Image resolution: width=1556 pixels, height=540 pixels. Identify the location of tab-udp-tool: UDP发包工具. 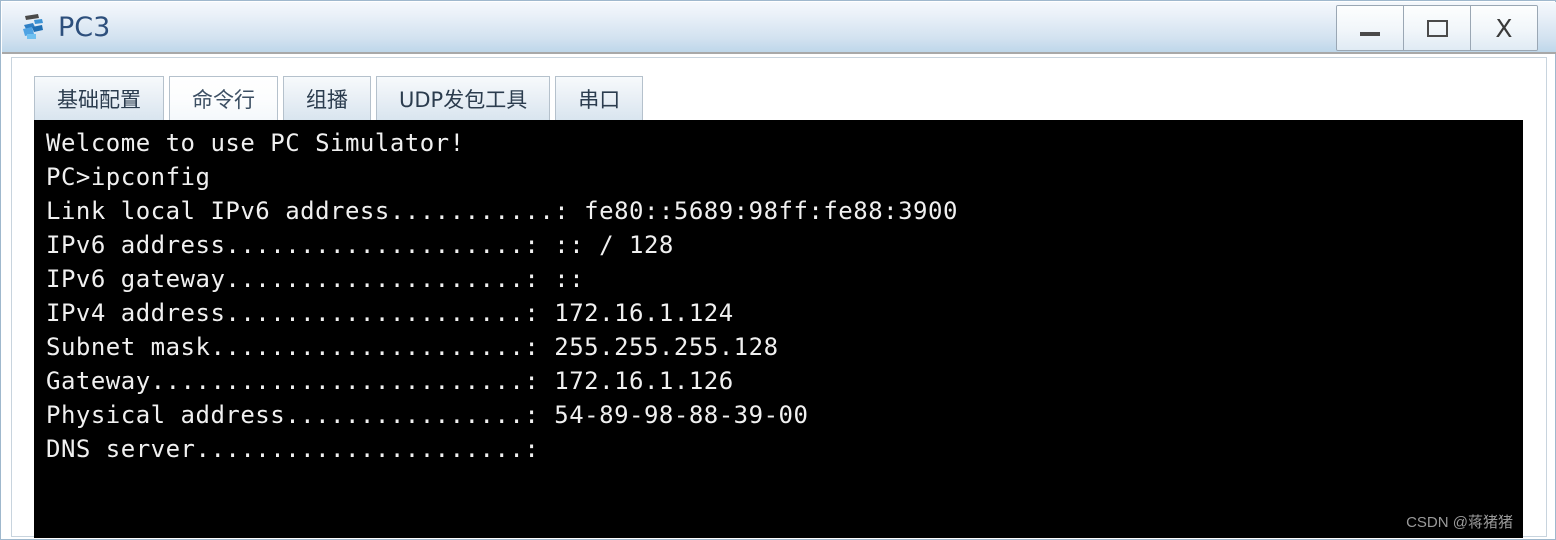
(463, 98).